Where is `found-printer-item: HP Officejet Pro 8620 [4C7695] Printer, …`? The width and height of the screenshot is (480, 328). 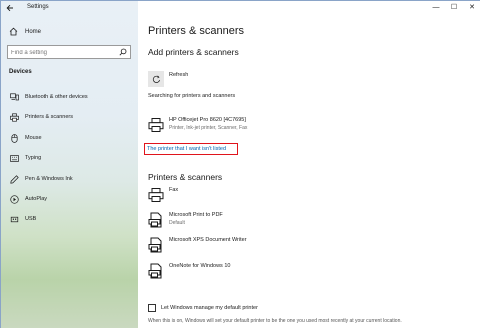 found-printer-item: HP Officejet Pro 8620 [4C7695] Printer, … is located at coordinates (197, 125).